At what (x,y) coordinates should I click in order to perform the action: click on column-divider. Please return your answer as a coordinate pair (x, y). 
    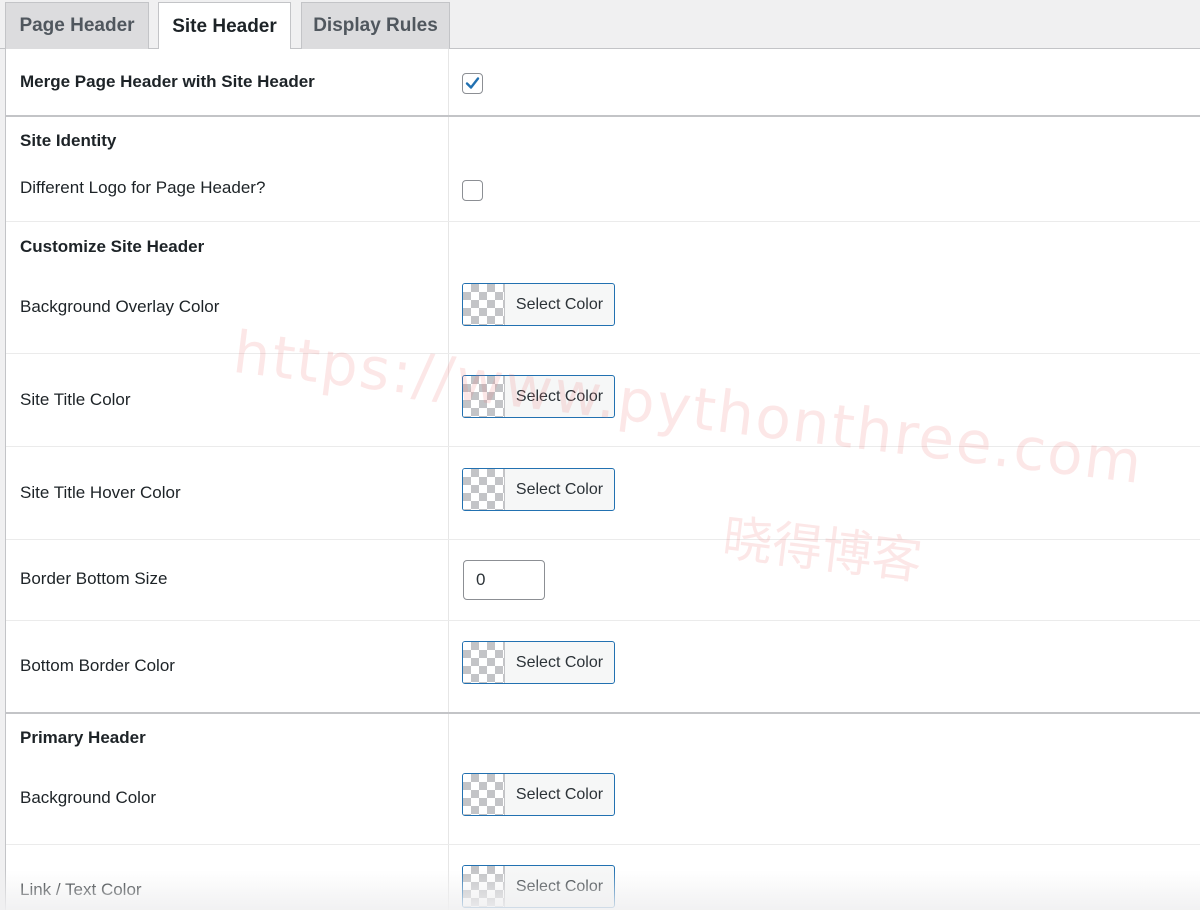
    Looking at the image, I should click on (448, 479).